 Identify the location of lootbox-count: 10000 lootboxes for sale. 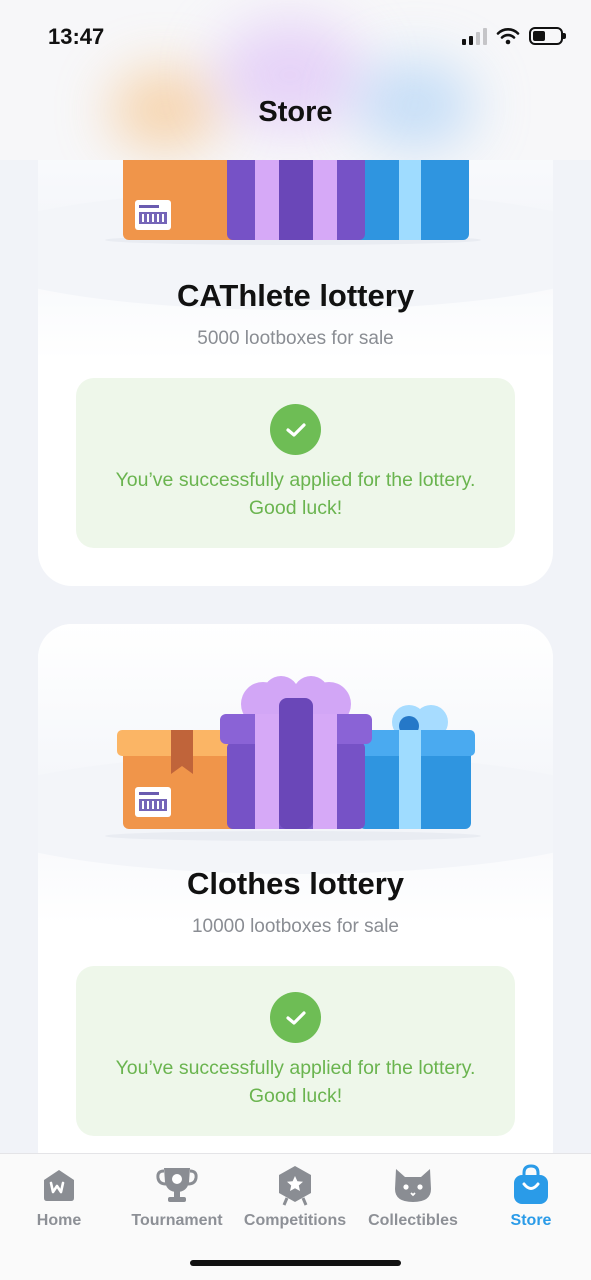
(295, 926).